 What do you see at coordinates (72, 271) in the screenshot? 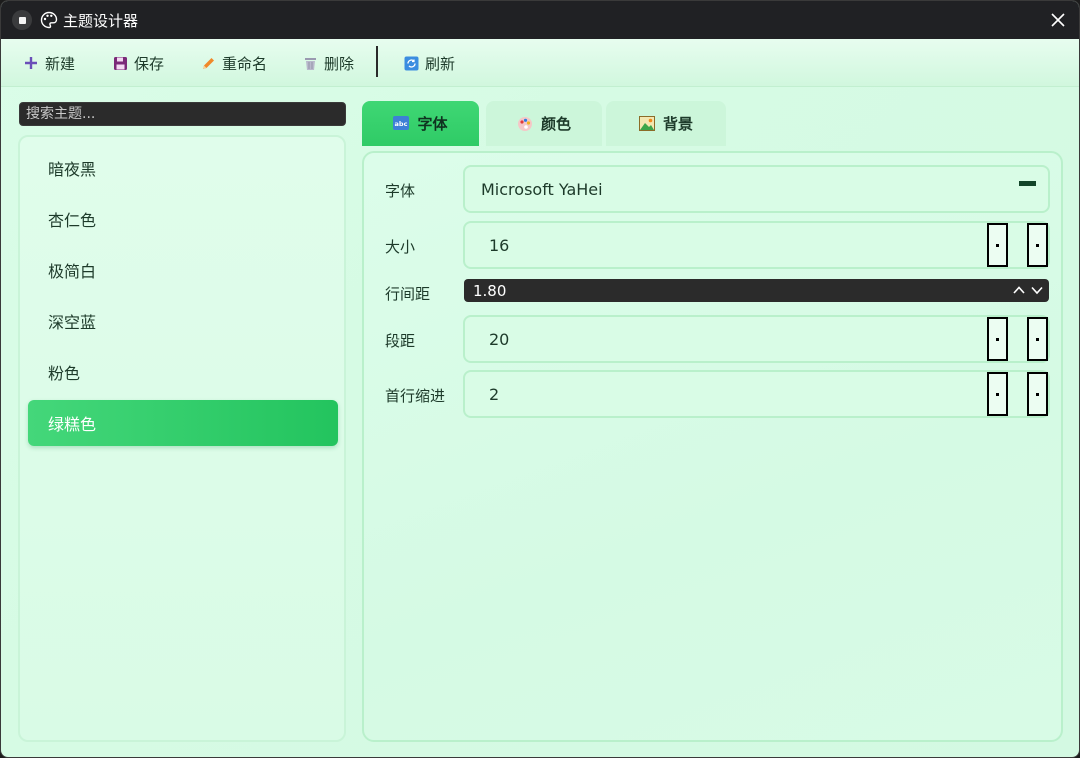
I see `theme-item-label: 极简白` at bounding box center [72, 271].